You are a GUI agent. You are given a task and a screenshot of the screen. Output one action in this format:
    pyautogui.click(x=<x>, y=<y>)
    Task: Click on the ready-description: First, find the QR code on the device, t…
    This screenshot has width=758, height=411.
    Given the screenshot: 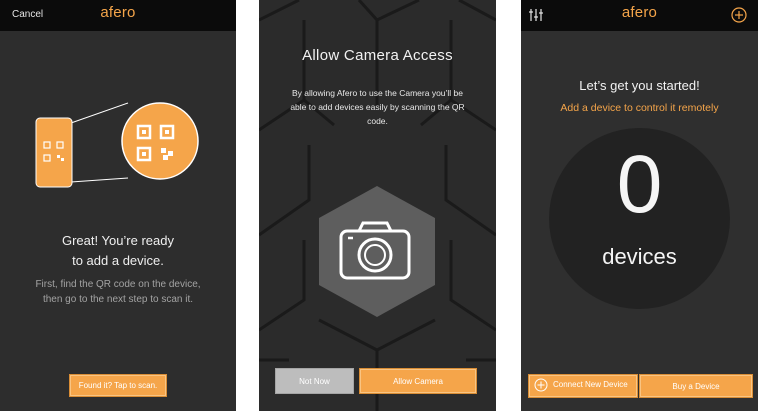 What is the action you would take?
    pyautogui.click(x=118, y=292)
    